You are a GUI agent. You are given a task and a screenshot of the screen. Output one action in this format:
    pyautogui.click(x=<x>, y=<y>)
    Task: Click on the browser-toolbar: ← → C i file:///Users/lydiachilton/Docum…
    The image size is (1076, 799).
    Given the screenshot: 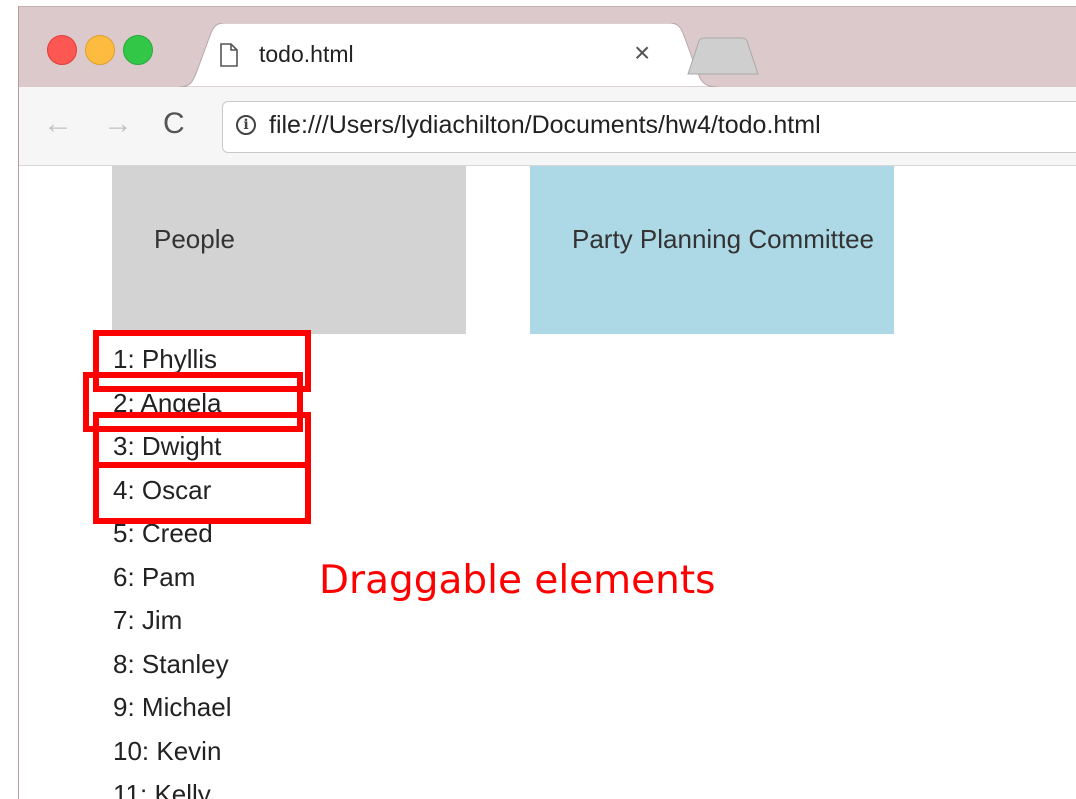 What is the action you would take?
    pyautogui.click(x=547, y=126)
    